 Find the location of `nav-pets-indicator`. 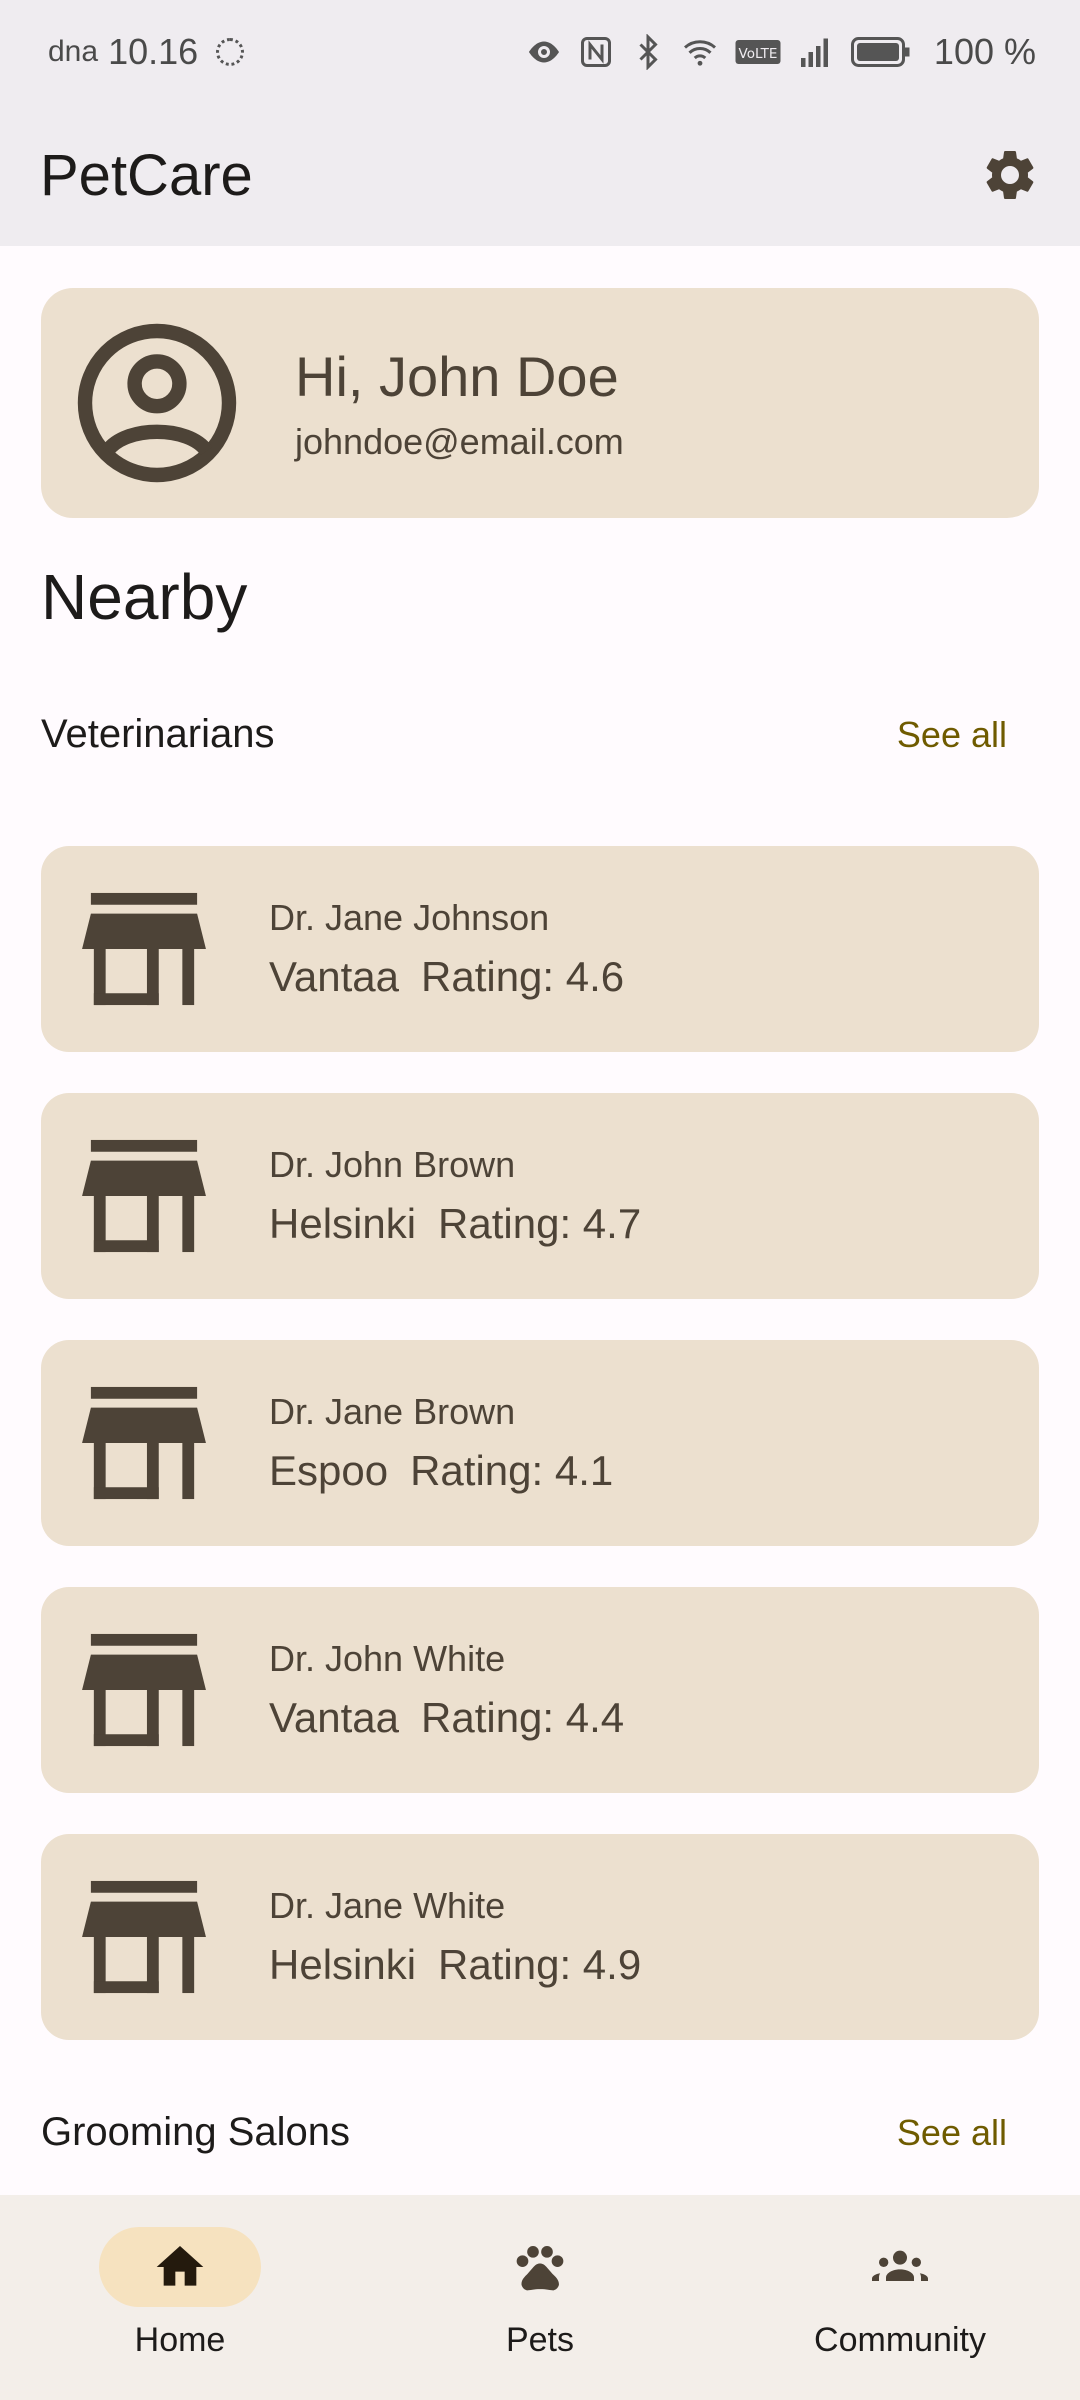

nav-pets-indicator is located at coordinates (540, 2267).